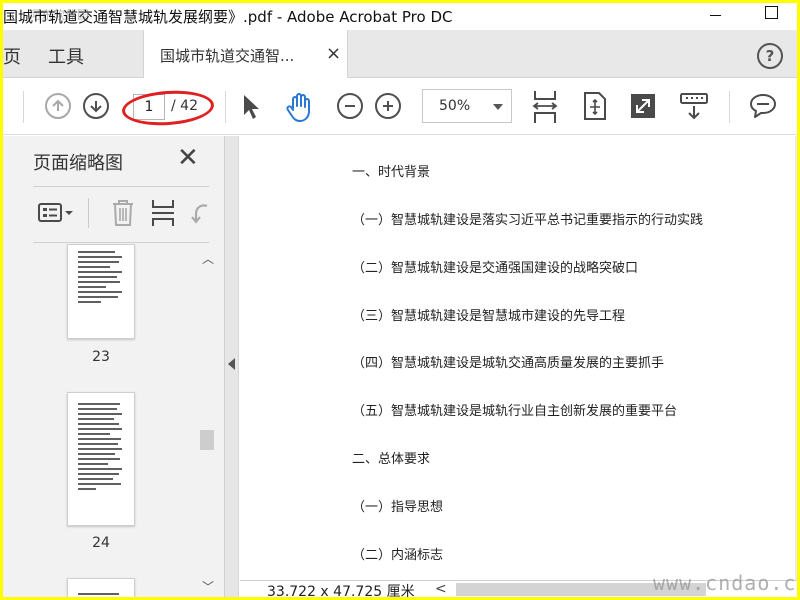  I want to click on plus-icon, so click(388, 106).